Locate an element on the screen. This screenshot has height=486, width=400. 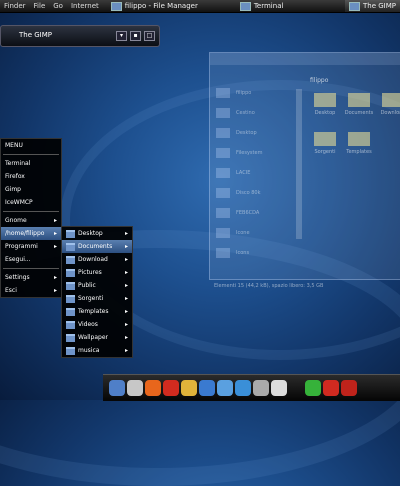
sidebar-item: LACIE is located at coordinates (251, 173).